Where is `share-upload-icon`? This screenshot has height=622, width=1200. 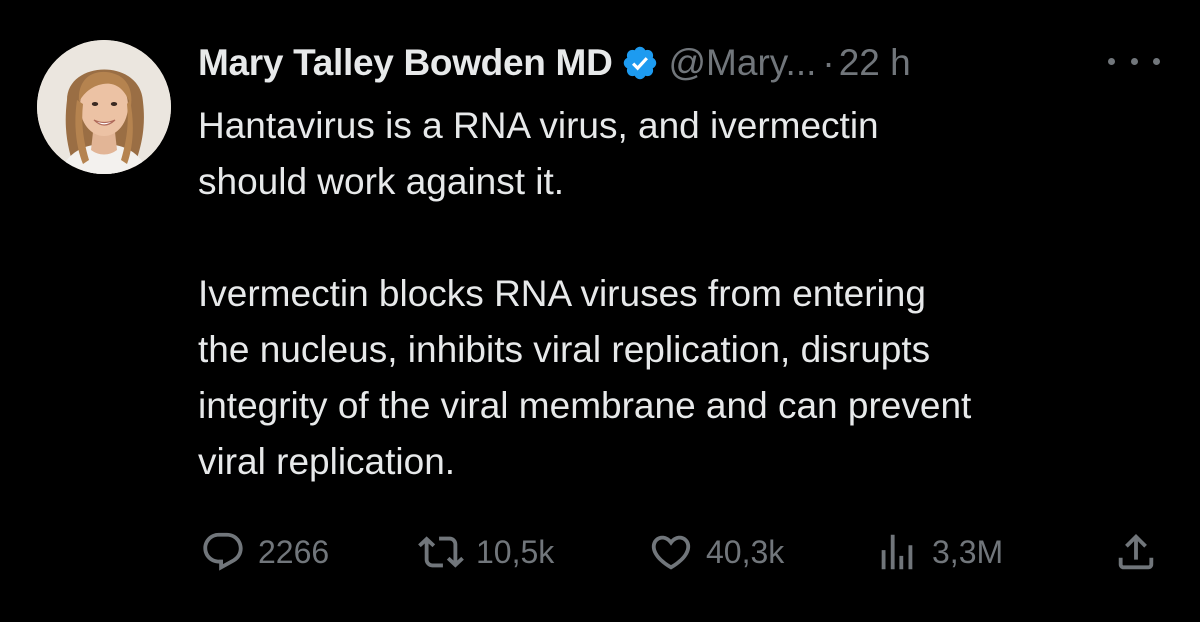
share-upload-icon is located at coordinates (1136, 551).